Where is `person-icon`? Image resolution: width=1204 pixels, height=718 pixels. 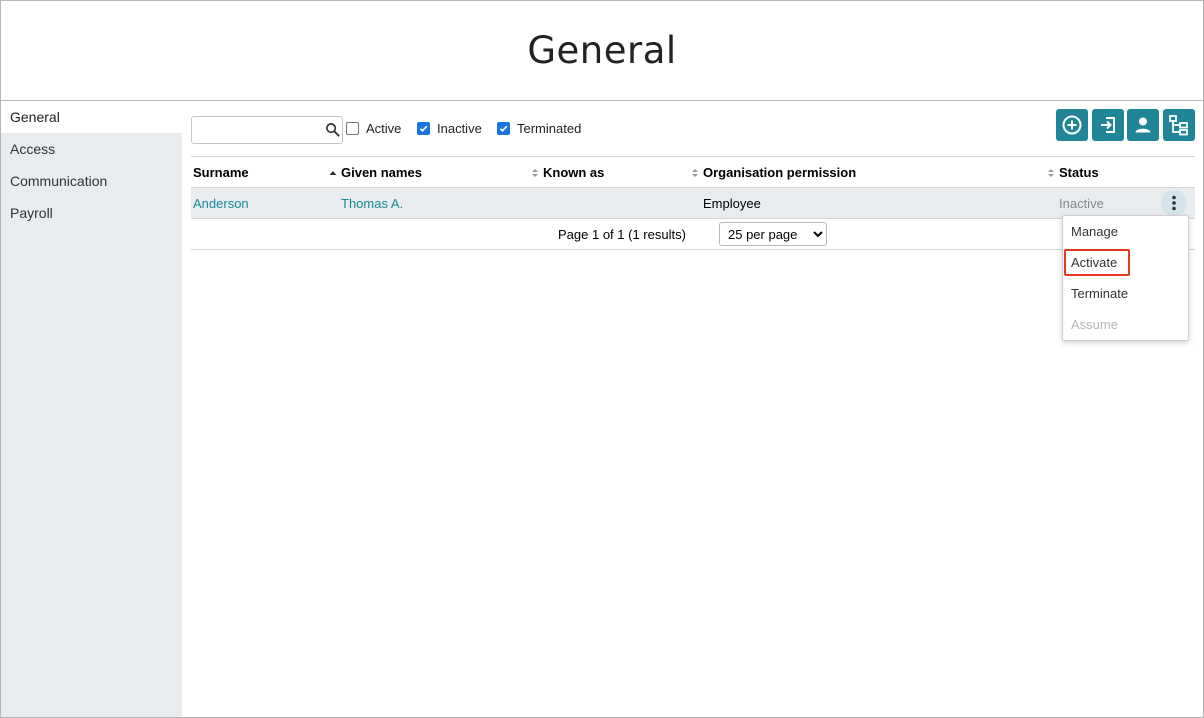 person-icon is located at coordinates (1143, 125).